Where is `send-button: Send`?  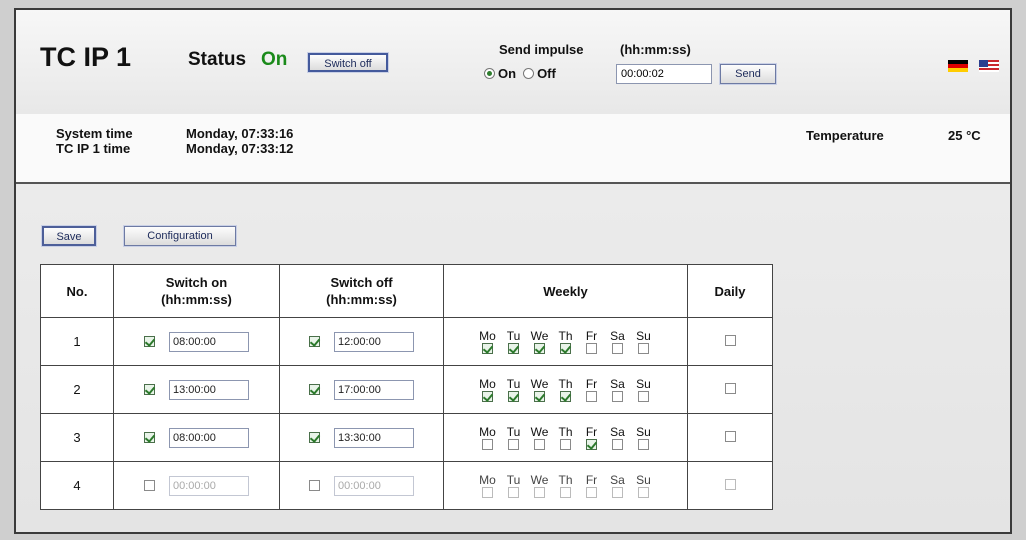 send-button: Send is located at coordinates (748, 74).